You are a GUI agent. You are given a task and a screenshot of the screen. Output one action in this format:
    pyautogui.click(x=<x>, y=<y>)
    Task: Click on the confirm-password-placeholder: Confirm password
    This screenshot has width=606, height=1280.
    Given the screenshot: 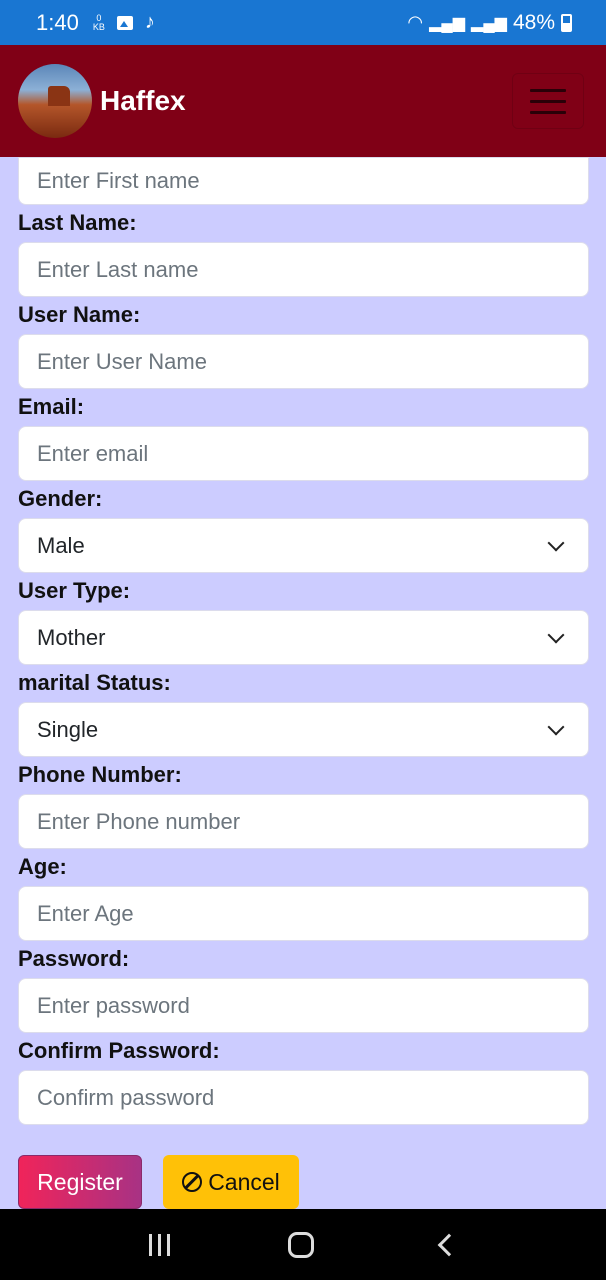 What is the action you would take?
    pyautogui.click(x=126, y=1097)
    